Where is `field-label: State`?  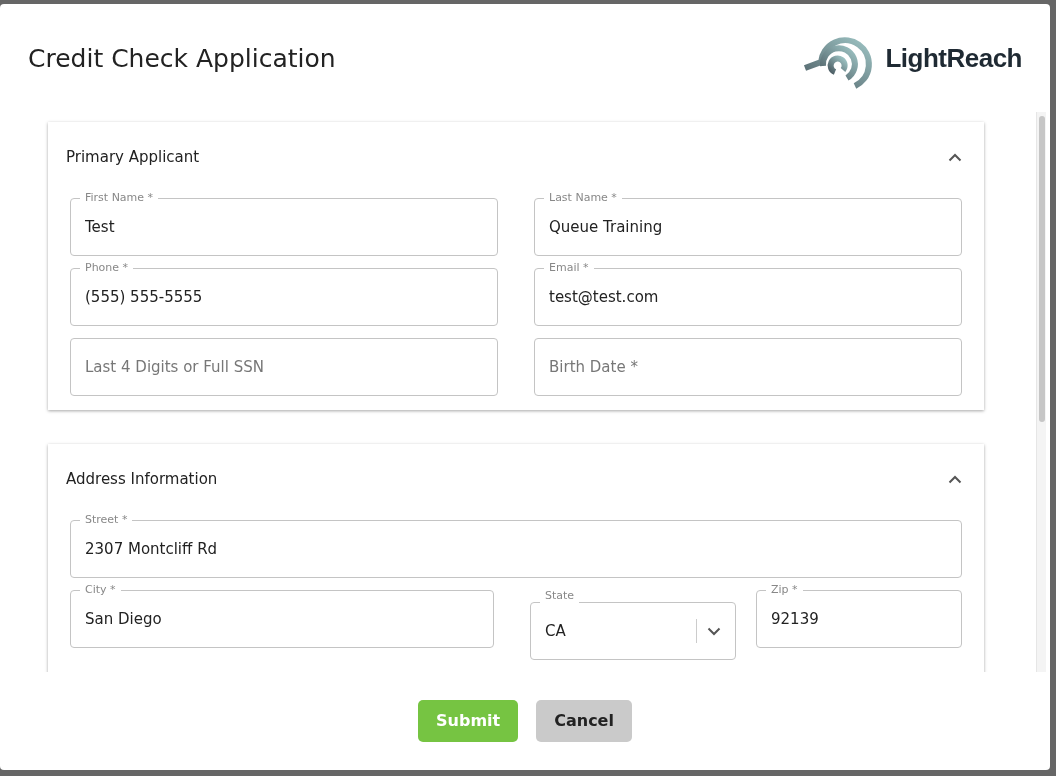 field-label: State is located at coordinates (560, 596).